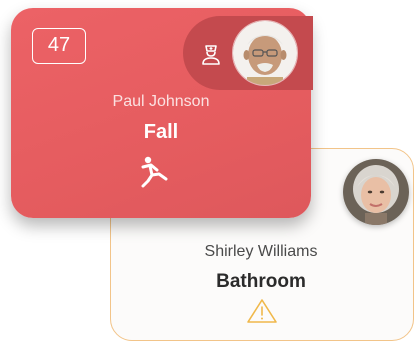 The width and height of the screenshot is (414, 341). I want to click on resident-name: Shirley Williams, so click(261, 251).